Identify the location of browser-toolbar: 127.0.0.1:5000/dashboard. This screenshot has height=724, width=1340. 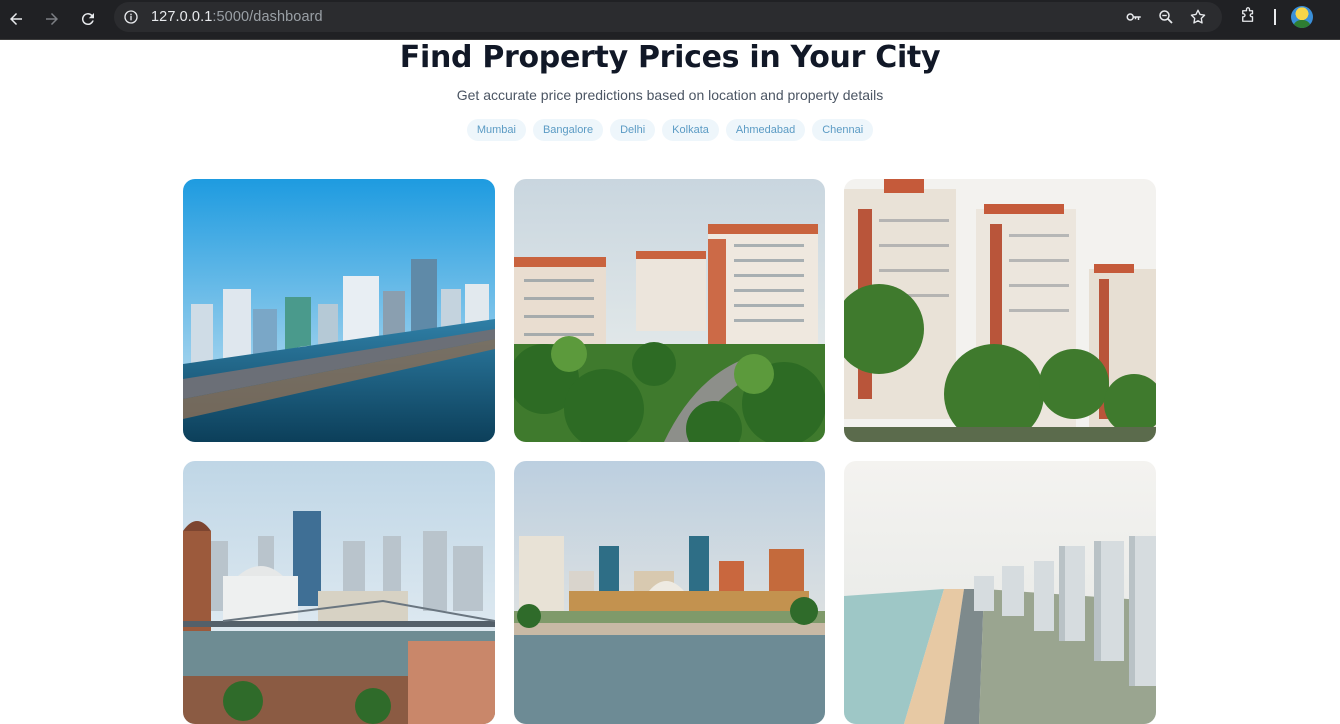
(670, 19).